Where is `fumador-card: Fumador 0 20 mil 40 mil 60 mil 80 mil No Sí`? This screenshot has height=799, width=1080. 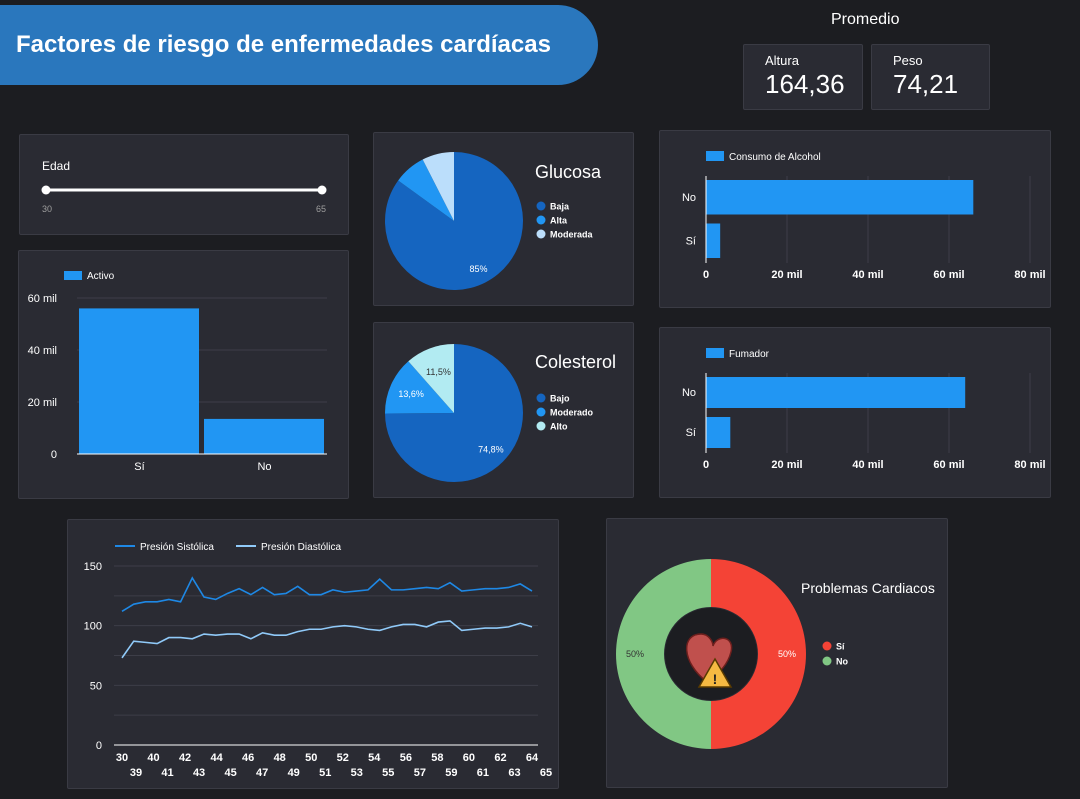
fumador-card: Fumador 0 20 mil 40 mil 60 mil 80 mil No Sí is located at coordinates (855, 412).